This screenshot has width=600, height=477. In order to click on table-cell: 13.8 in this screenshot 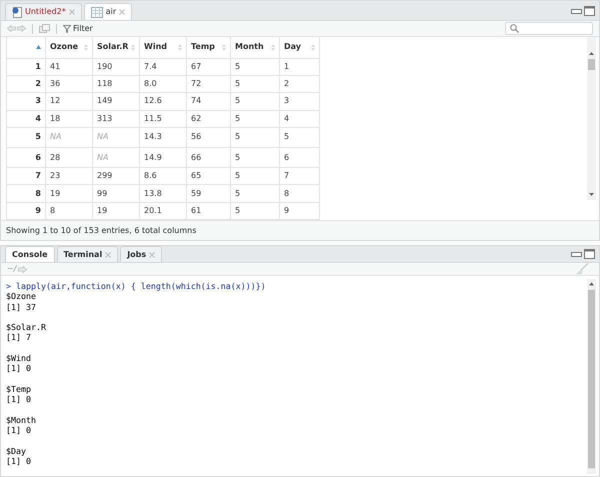, I will do `click(163, 193)`.